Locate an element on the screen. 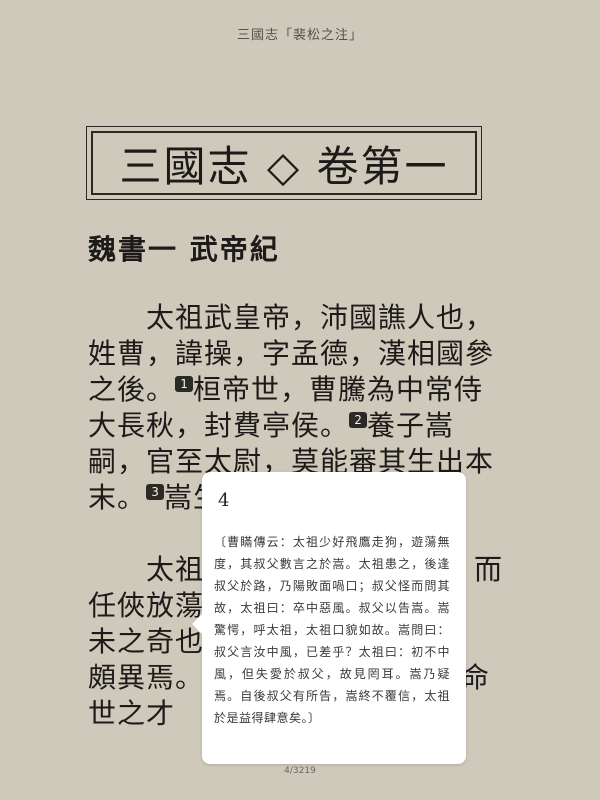 The image size is (600, 800). footnote-marker-3: 3 is located at coordinates (155, 492).